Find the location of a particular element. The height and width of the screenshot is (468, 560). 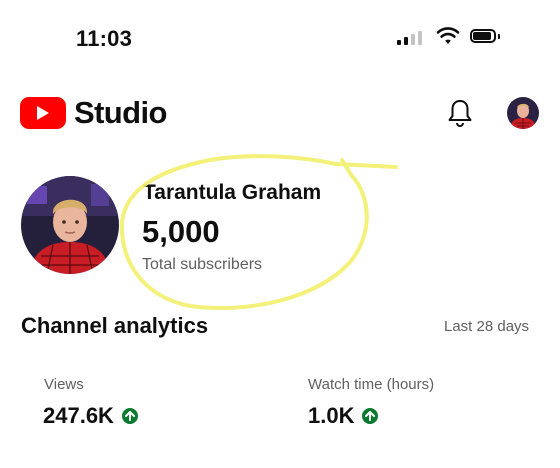

youtube-studio-logo: Studio is located at coordinates (93, 113).